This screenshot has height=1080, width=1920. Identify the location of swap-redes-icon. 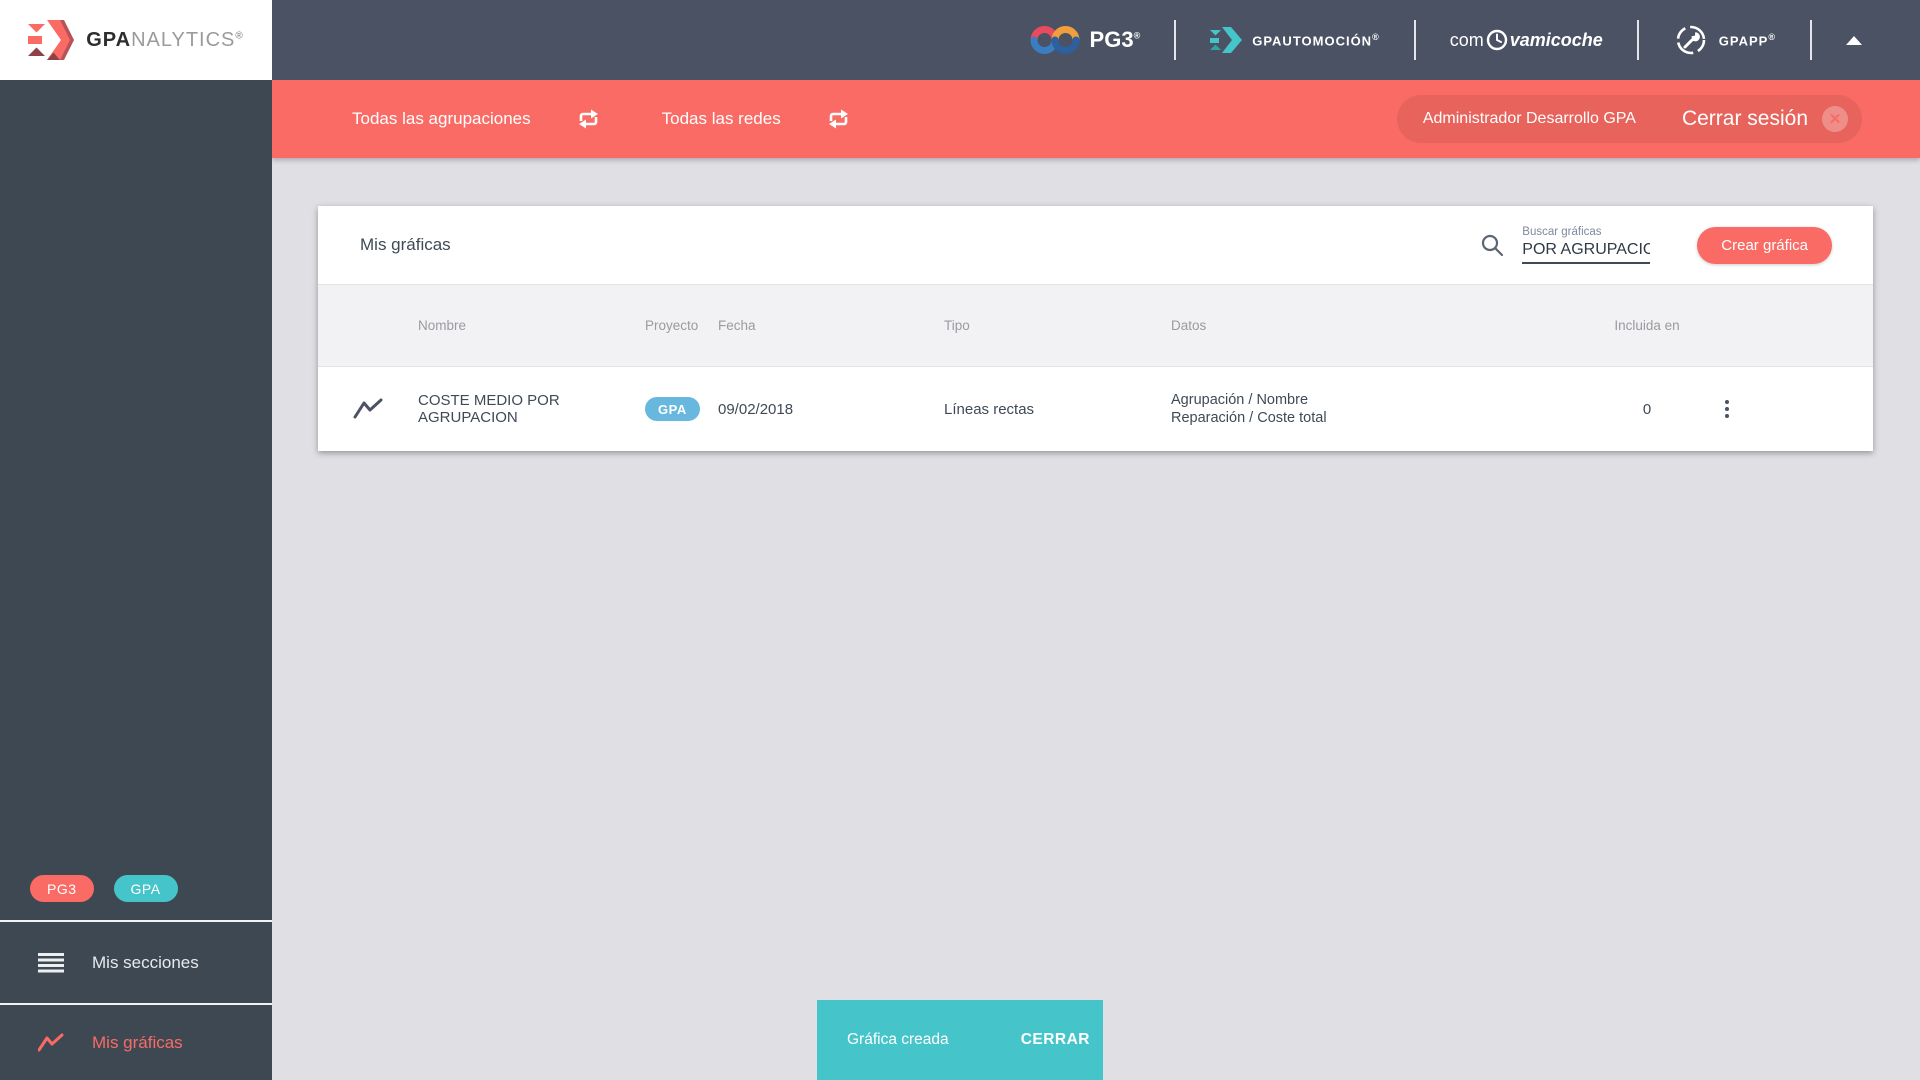
(838, 119).